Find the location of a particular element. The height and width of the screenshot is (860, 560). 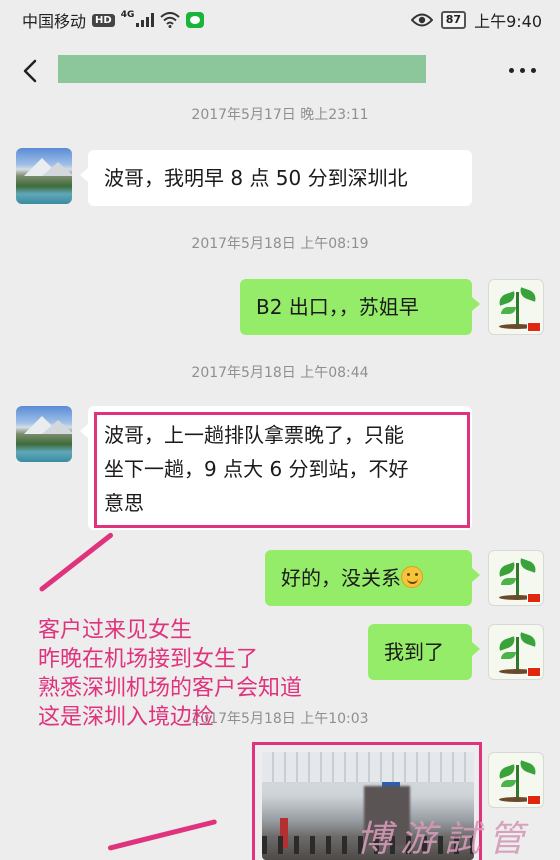

annotation-line: 这是深圳入境边检 is located at coordinates (126, 717).